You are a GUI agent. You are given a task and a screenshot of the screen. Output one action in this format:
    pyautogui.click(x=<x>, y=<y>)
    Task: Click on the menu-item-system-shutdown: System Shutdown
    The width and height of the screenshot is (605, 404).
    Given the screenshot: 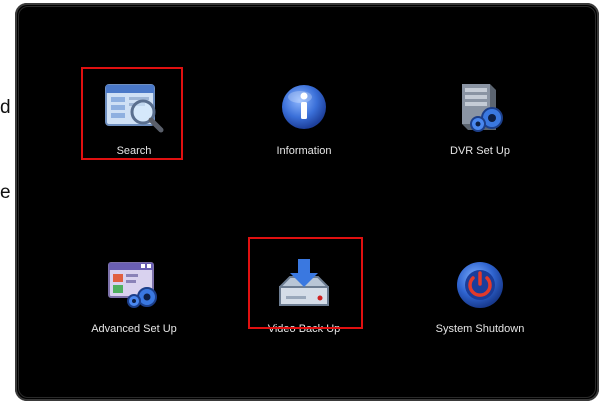 What is the action you would take?
    pyautogui.click(x=480, y=300)
    